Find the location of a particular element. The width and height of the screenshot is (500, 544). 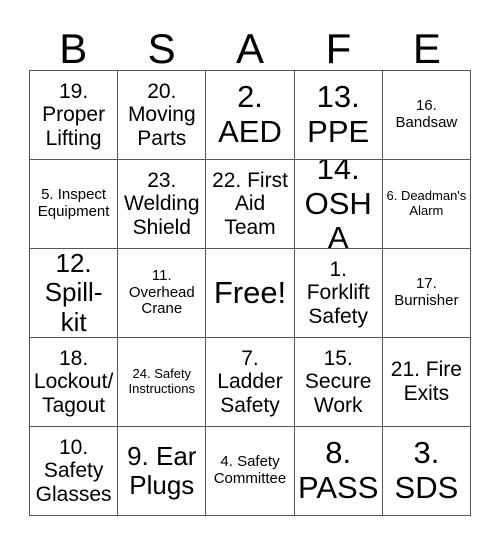

bingo-cell-label: 19. Proper Lifting is located at coordinates (74, 114).